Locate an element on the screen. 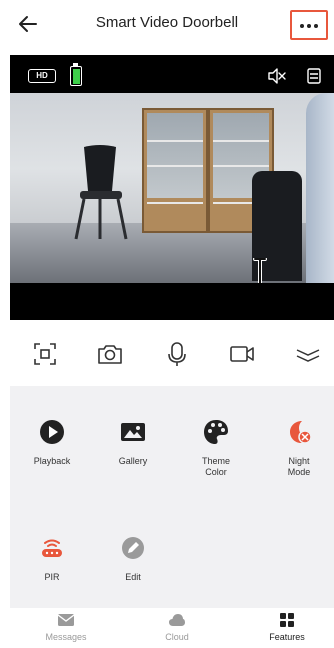  feature-label: Playback is located at coordinates (52, 461).